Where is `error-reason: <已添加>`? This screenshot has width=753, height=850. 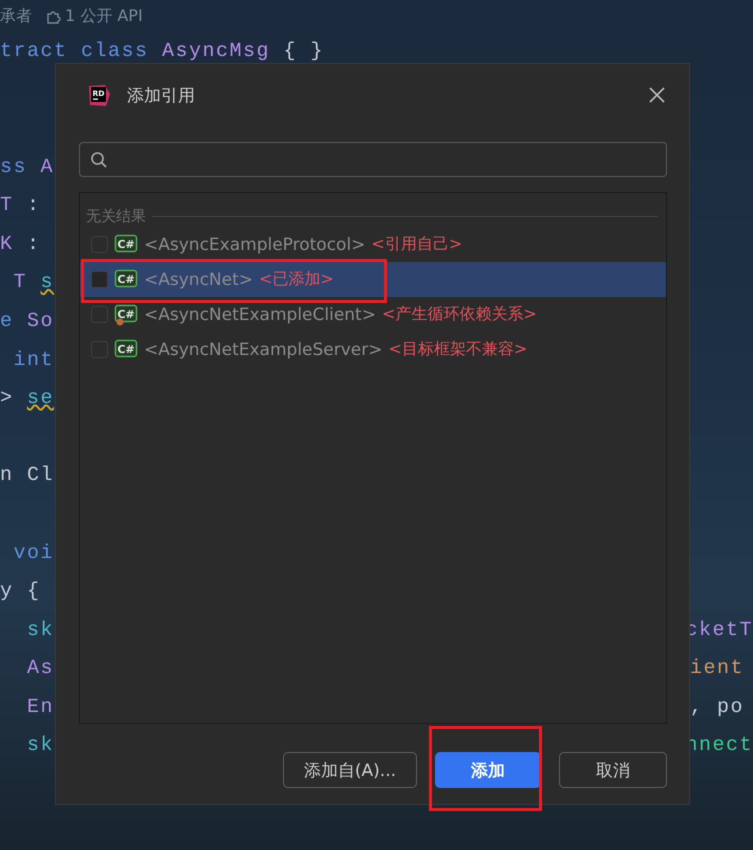
error-reason: <已添加> is located at coordinates (296, 279).